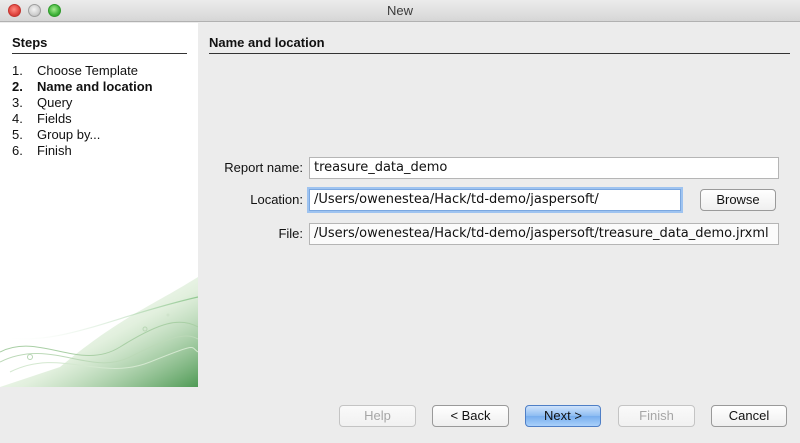  What do you see at coordinates (75, 70) in the screenshot?
I see `step-item-choose-template: 1. Choose Template` at bounding box center [75, 70].